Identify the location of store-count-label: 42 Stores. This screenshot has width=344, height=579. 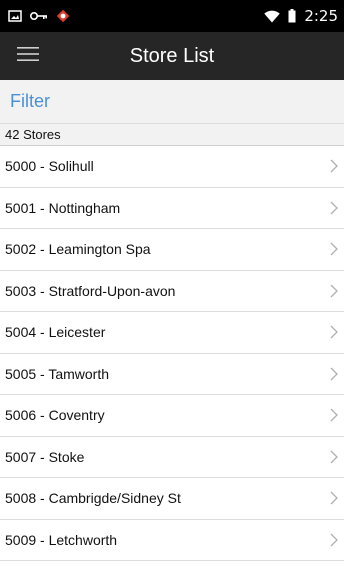
(33, 134).